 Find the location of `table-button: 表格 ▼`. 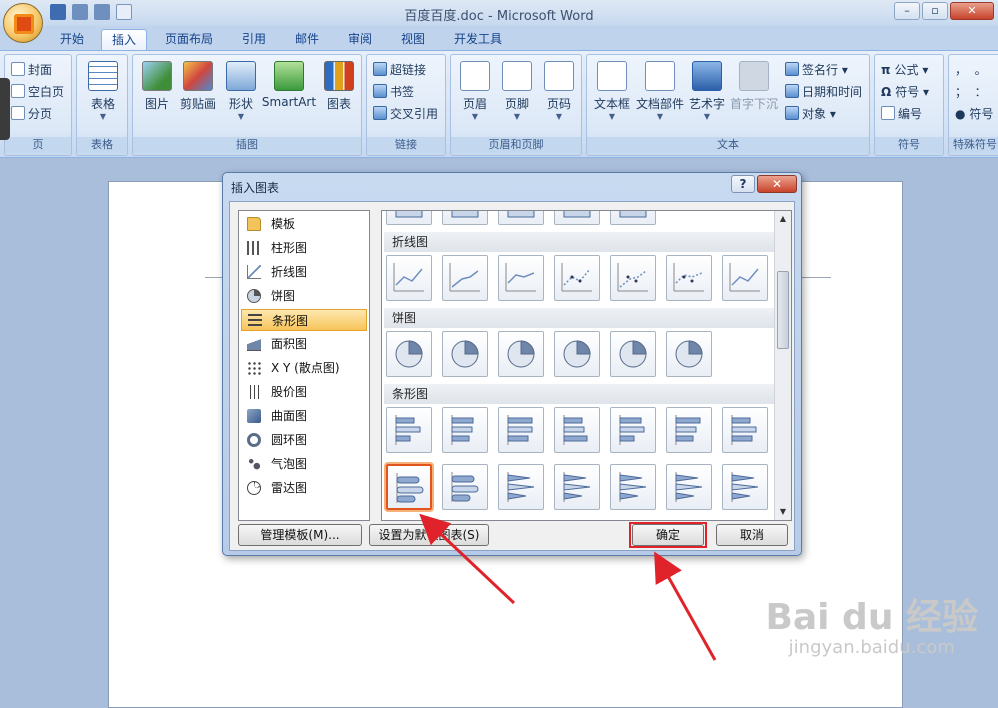

table-button: 表格 ▼ is located at coordinates (103, 91).